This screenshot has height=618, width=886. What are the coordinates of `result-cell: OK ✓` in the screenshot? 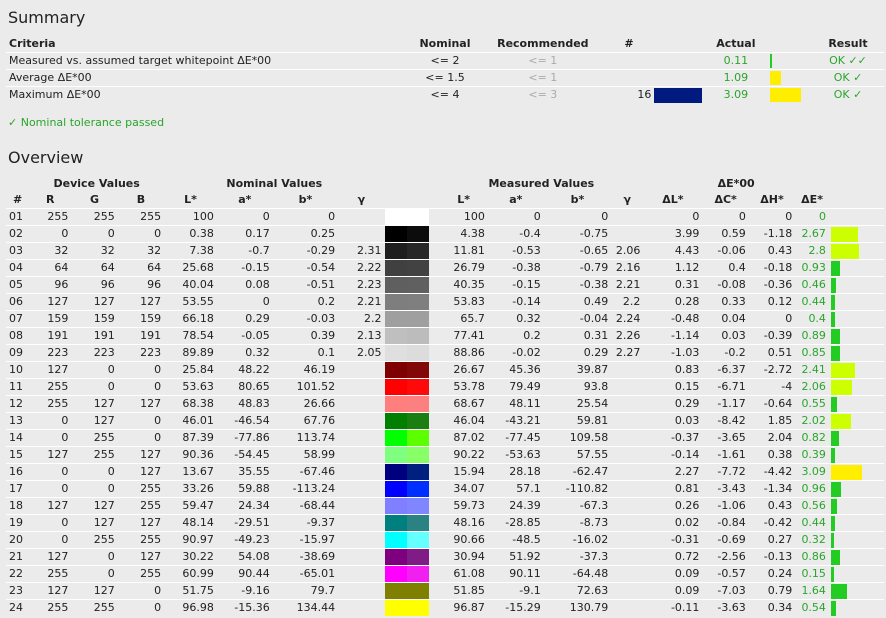 It's located at (848, 78).